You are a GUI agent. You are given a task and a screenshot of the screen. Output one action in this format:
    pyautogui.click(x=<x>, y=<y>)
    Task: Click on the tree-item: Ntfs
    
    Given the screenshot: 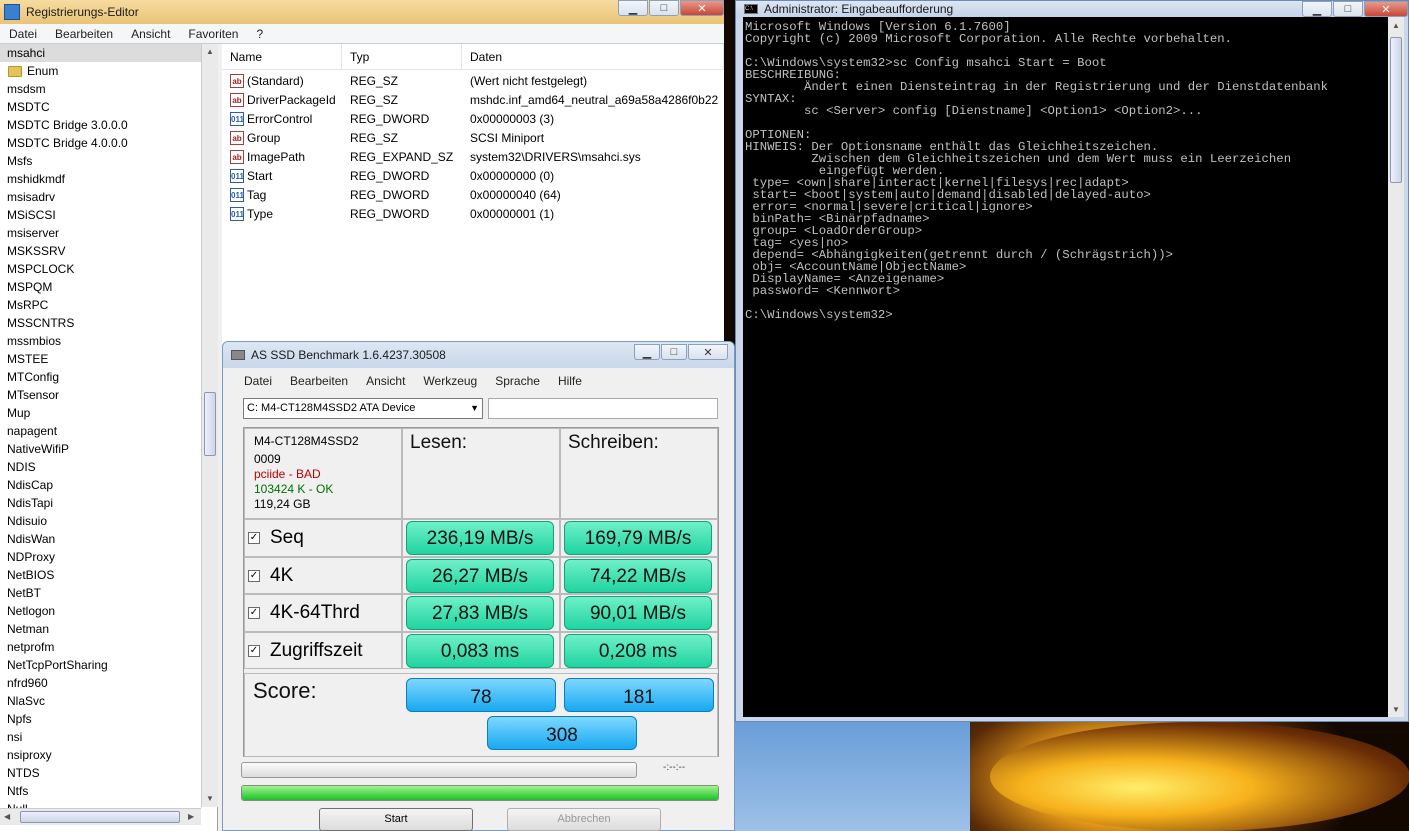 What is the action you would take?
    pyautogui.click(x=108, y=791)
    